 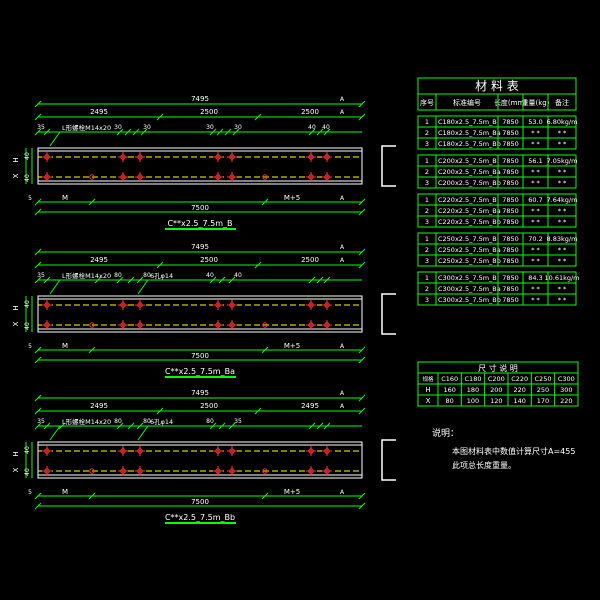 I want to click on beam-1-span-text: 2495, so click(x=99, y=112).